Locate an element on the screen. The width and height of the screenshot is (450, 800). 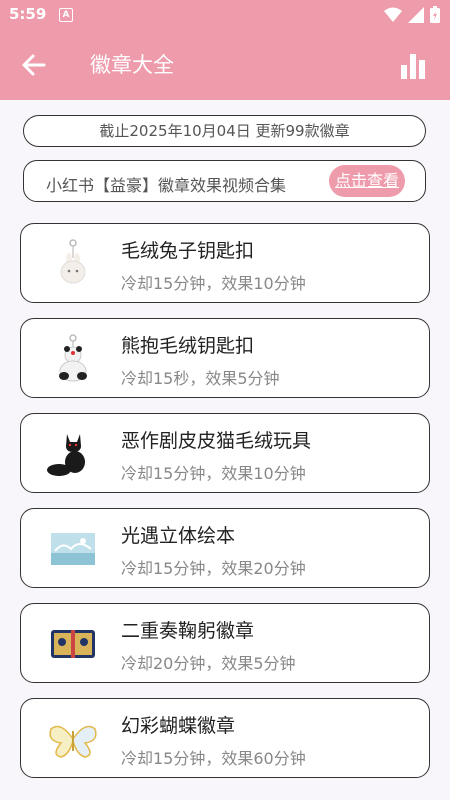
video-link-bar: 小红书【益豪】徽章效果视频合集 点击查看 is located at coordinates (224, 181).